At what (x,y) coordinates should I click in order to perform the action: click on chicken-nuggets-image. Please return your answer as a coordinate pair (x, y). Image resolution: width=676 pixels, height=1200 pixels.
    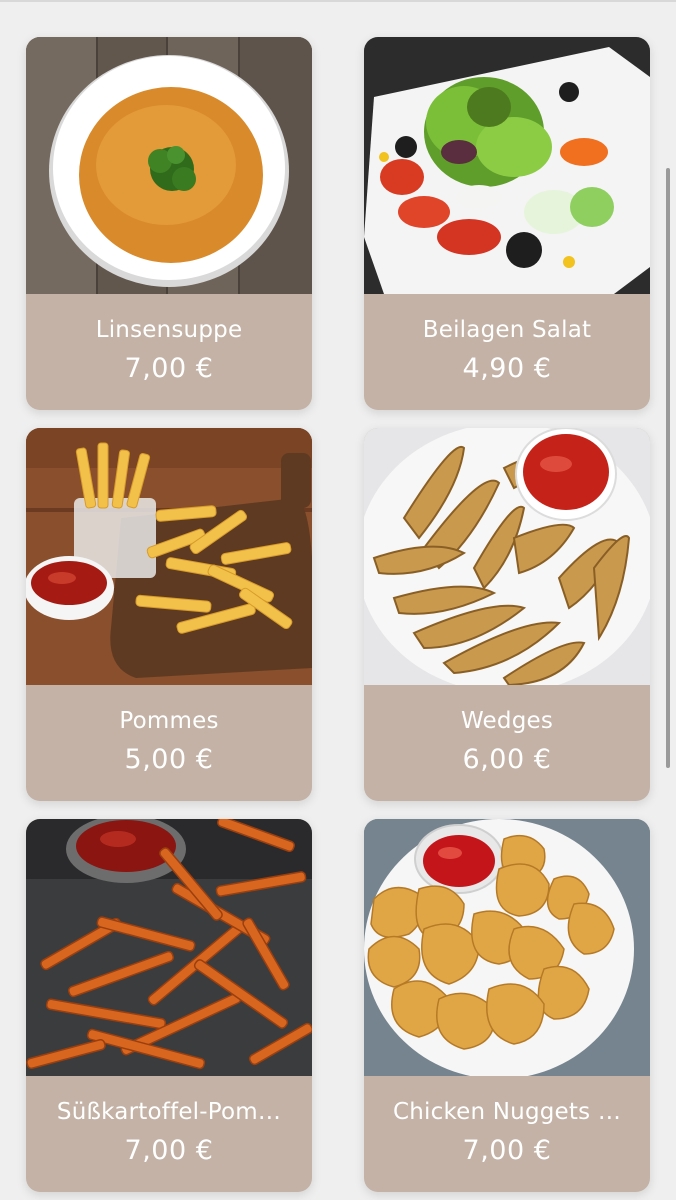
    Looking at the image, I should click on (507, 947).